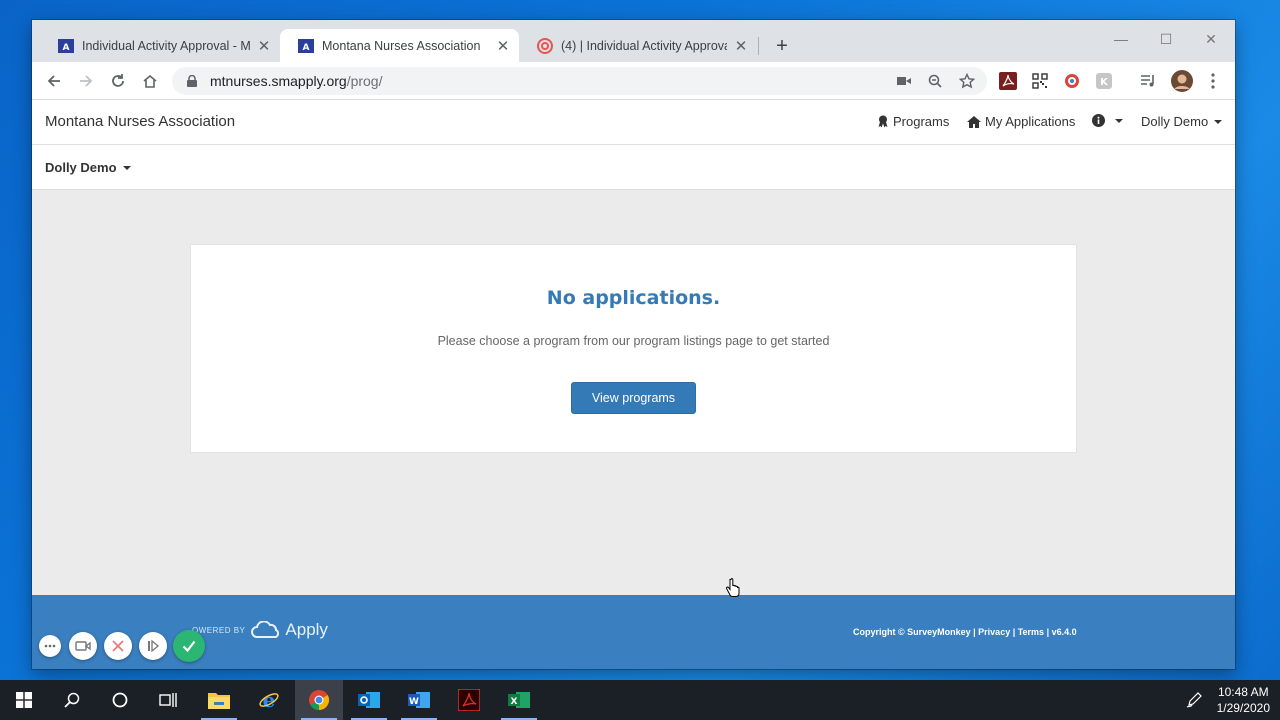 Image resolution: width=1280 pixels, height=720 pixels. I want to click on zoom-out-icon, so click(935, 81).